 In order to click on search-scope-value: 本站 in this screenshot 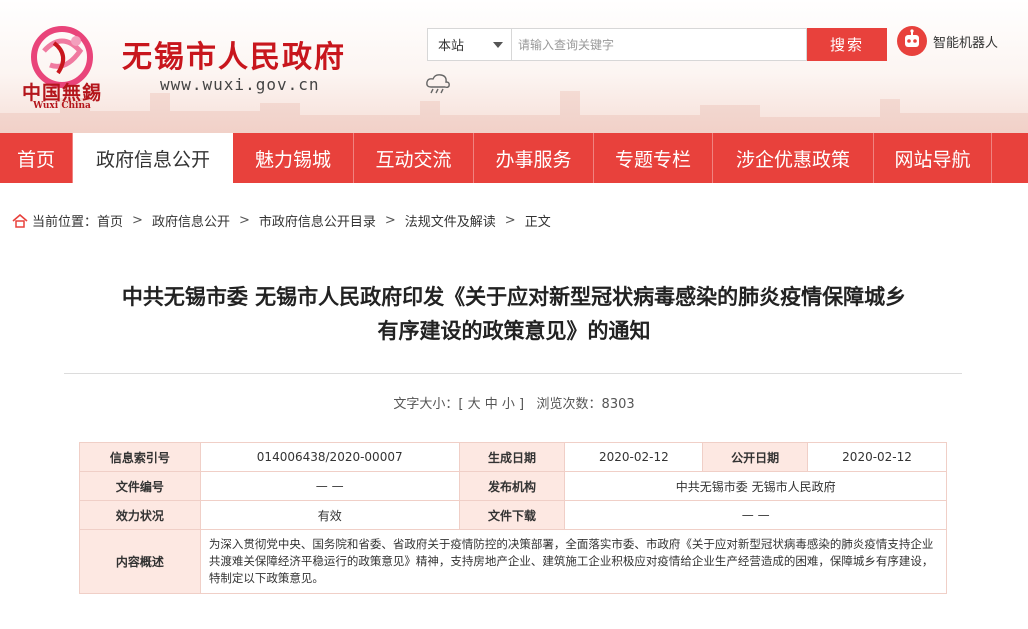, I will do `click(451, 46)`.